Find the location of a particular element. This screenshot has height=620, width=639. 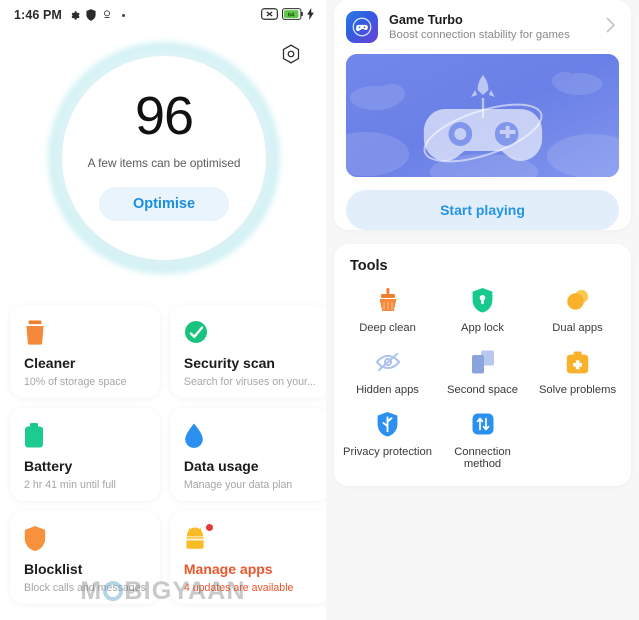

game-turbo-banner is located at coordinates (482, 115).